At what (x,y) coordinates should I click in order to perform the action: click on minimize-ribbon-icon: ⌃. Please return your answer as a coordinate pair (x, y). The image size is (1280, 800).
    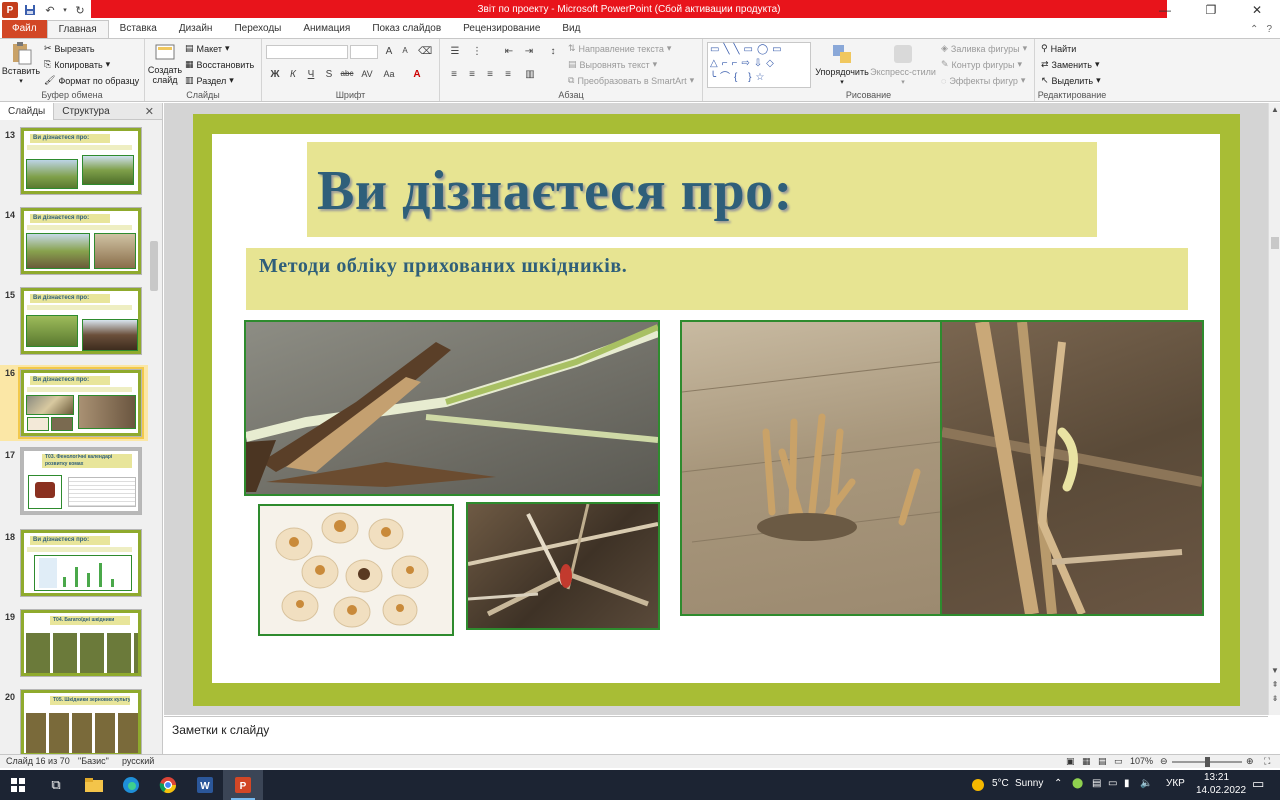
    Looking at the image, I should click on (1254, 29).